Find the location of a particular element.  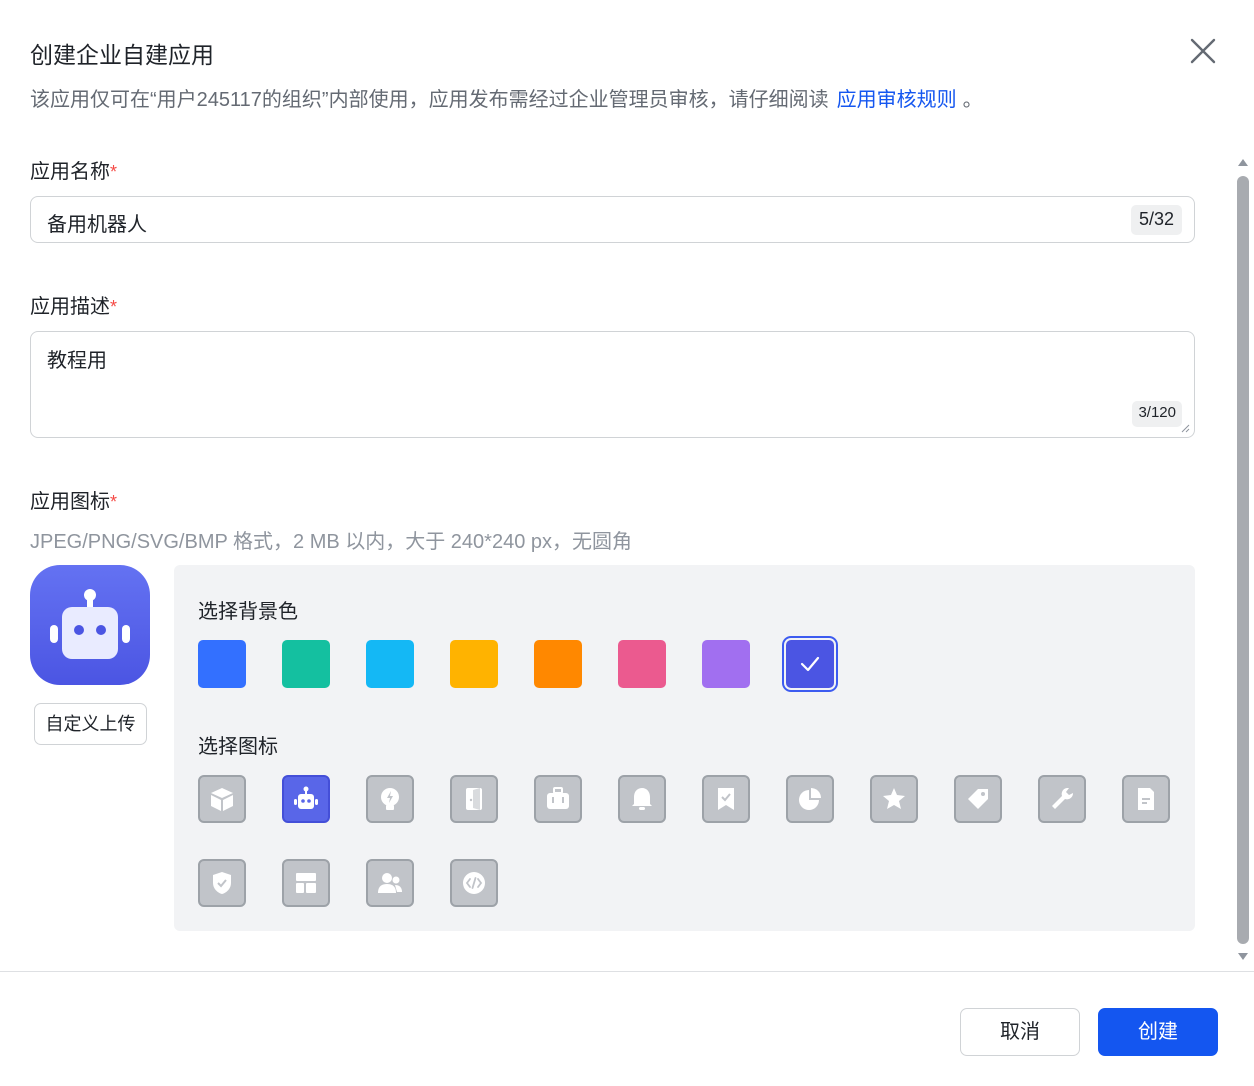

wrench-icon is located at coordinates (1063, 798).